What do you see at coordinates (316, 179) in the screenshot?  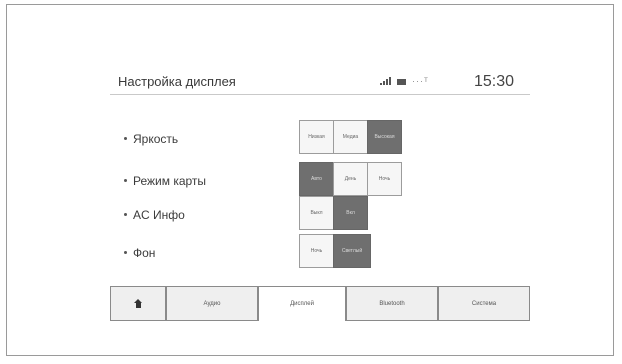 I see `option-map-auto: Авто` at bounding box center [316, 179].